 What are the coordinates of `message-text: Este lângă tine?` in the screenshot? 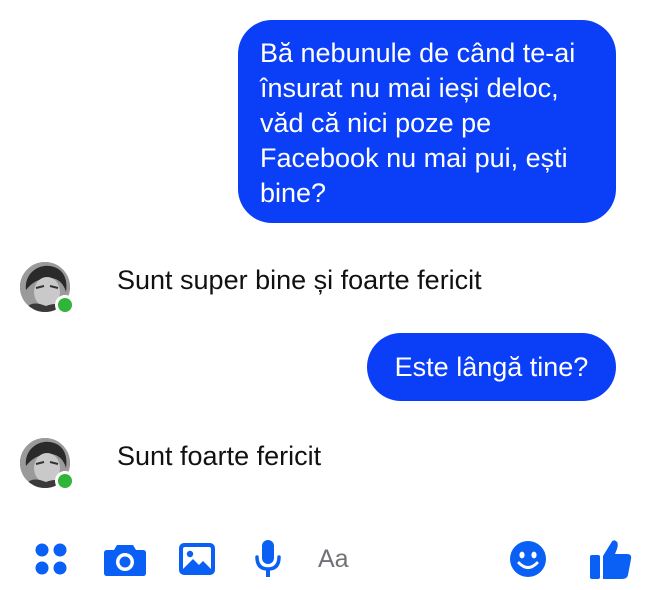 It's located at (491, 366).